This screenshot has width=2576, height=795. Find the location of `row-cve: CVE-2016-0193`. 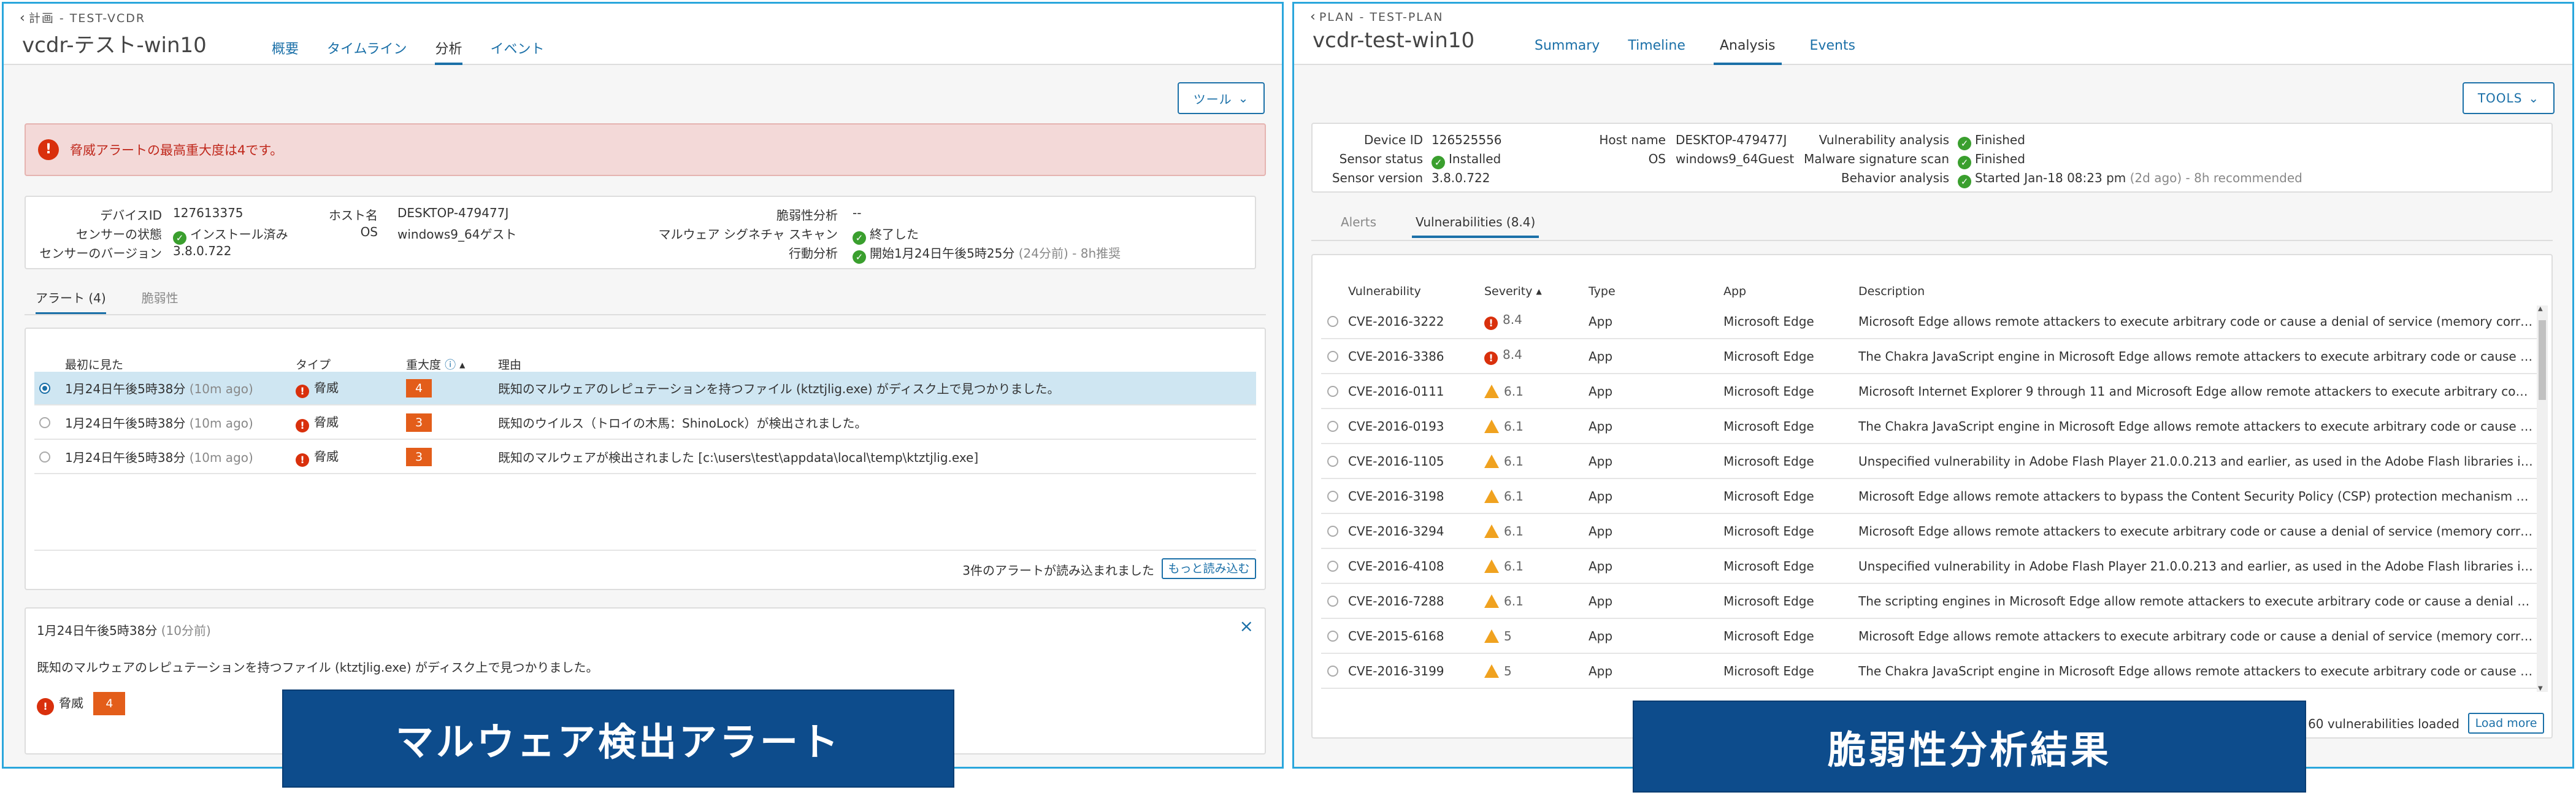

row-cve: CVE-2016-0193 is located at coordinates (1396, 427).